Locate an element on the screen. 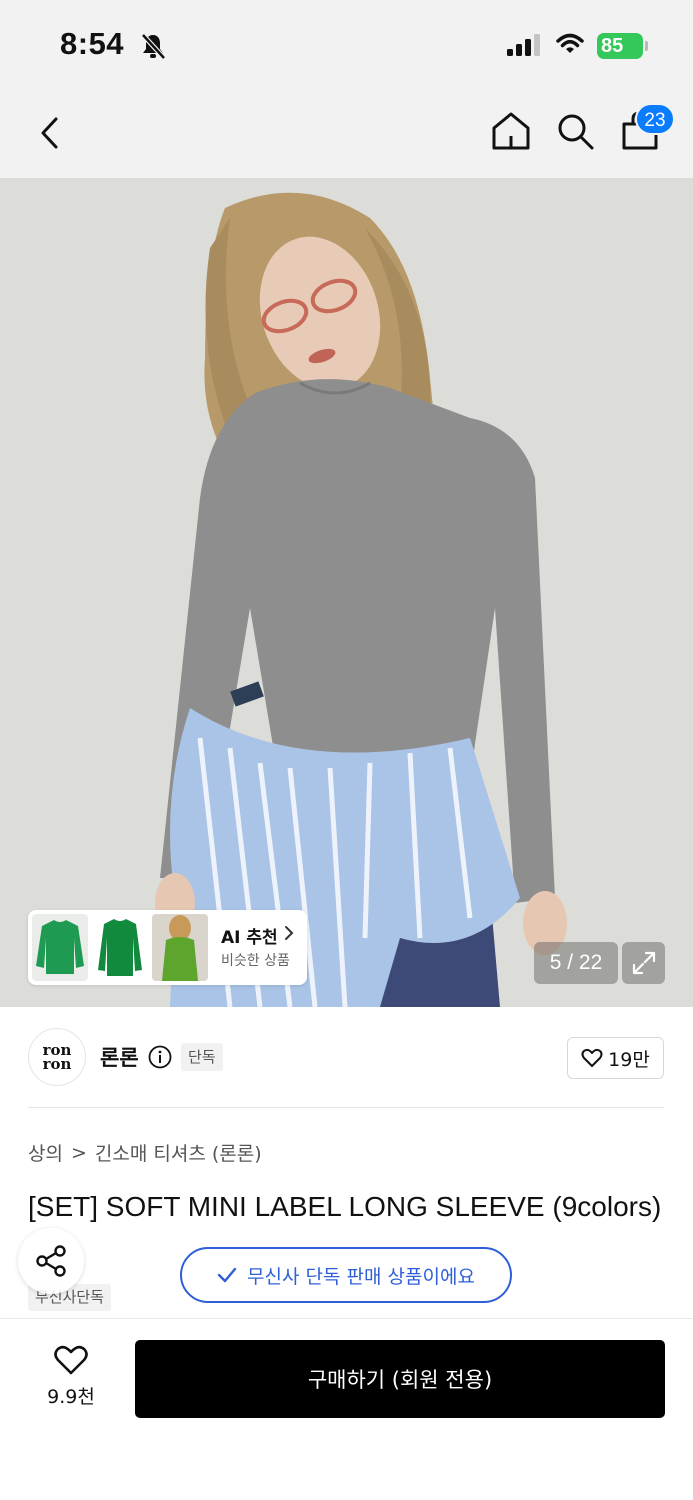  check-icon is located at coordinates (227, 1275).